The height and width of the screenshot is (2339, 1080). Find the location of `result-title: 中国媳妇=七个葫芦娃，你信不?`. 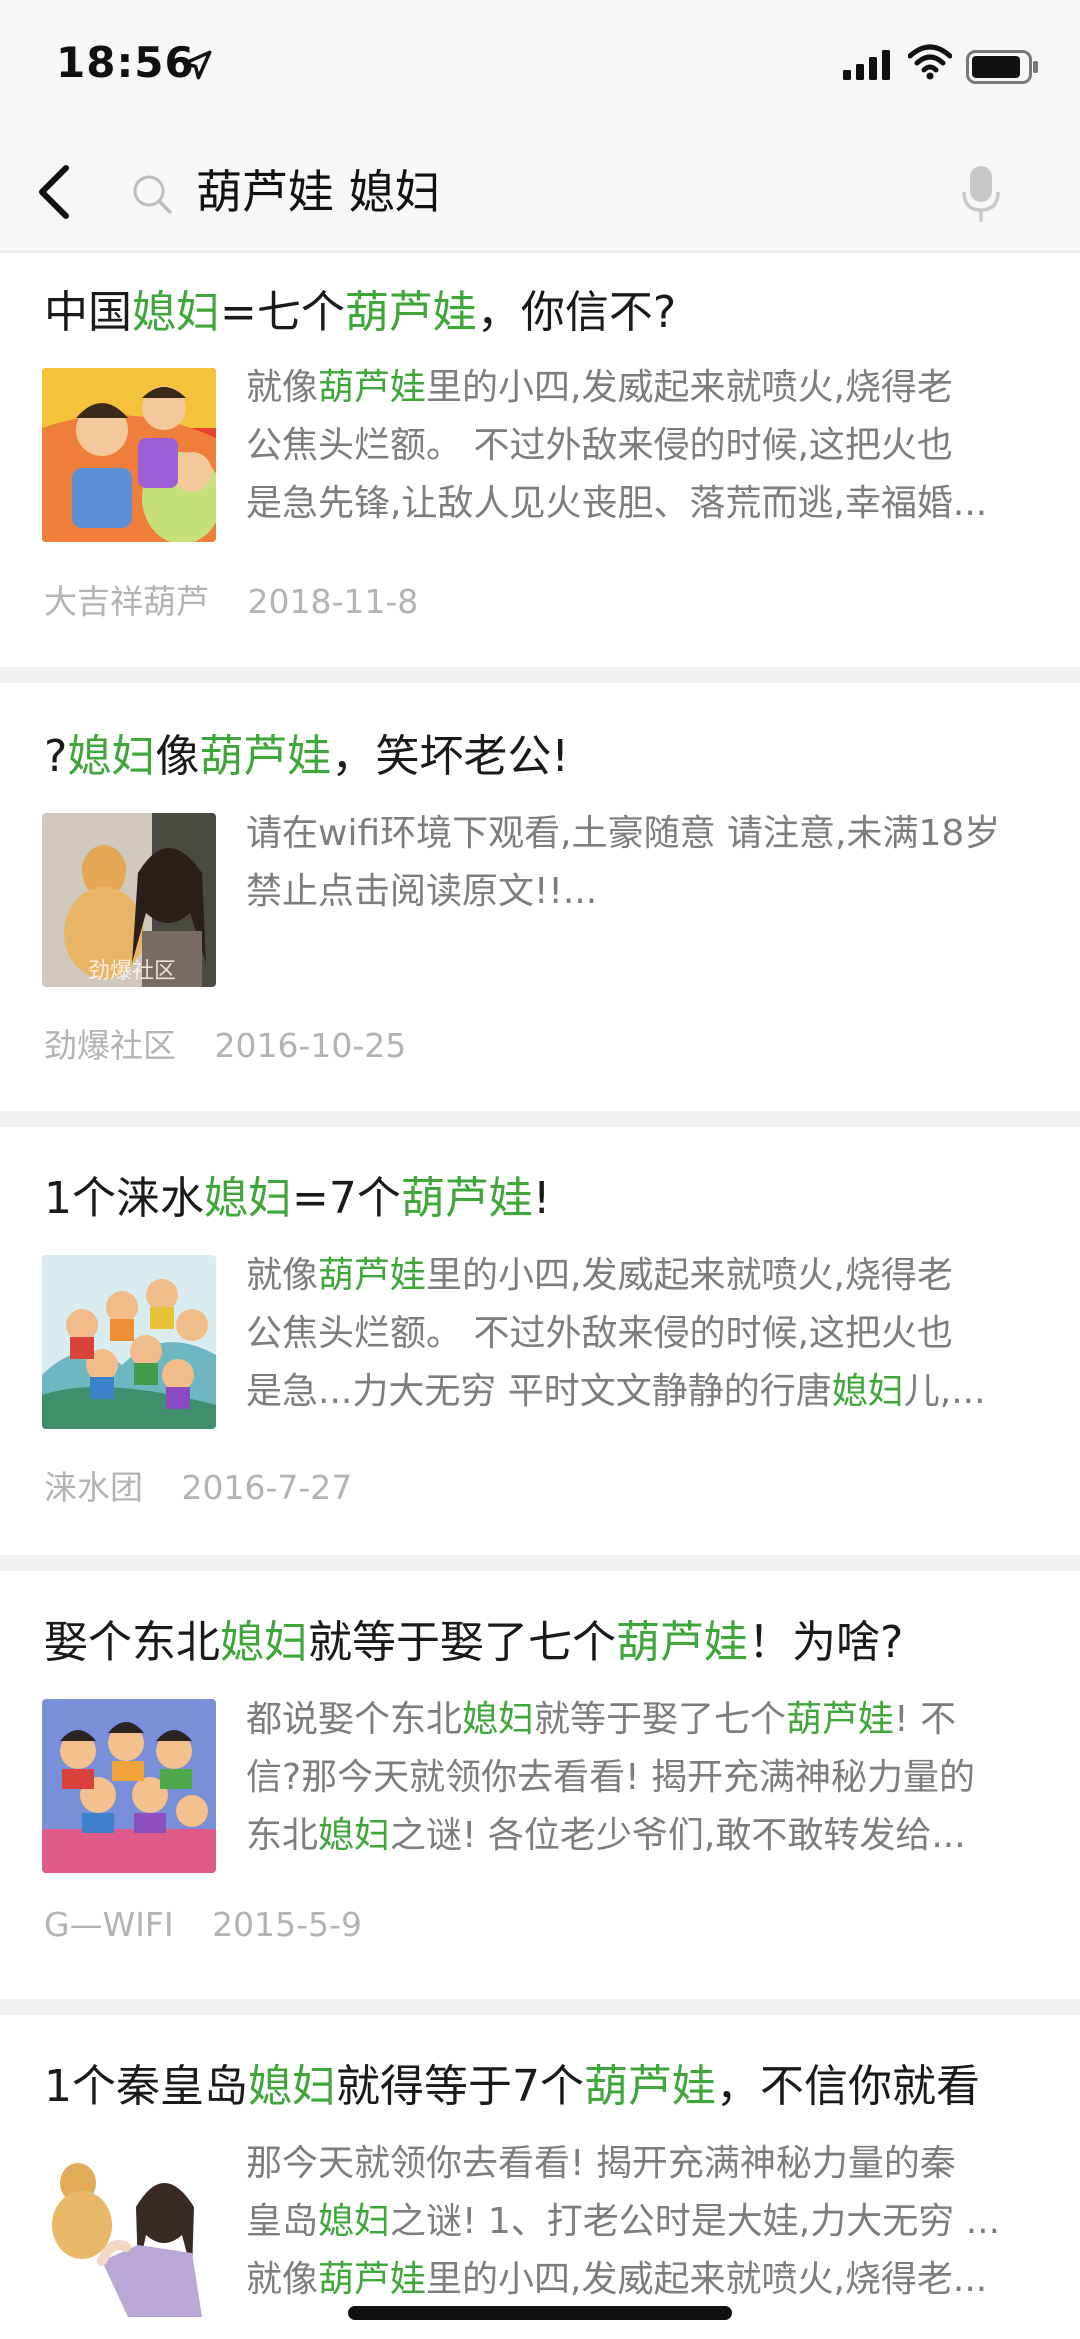

result-title: 中国媳妇=七个葫芦娃，你信不? is located at coordinates (544, 313).